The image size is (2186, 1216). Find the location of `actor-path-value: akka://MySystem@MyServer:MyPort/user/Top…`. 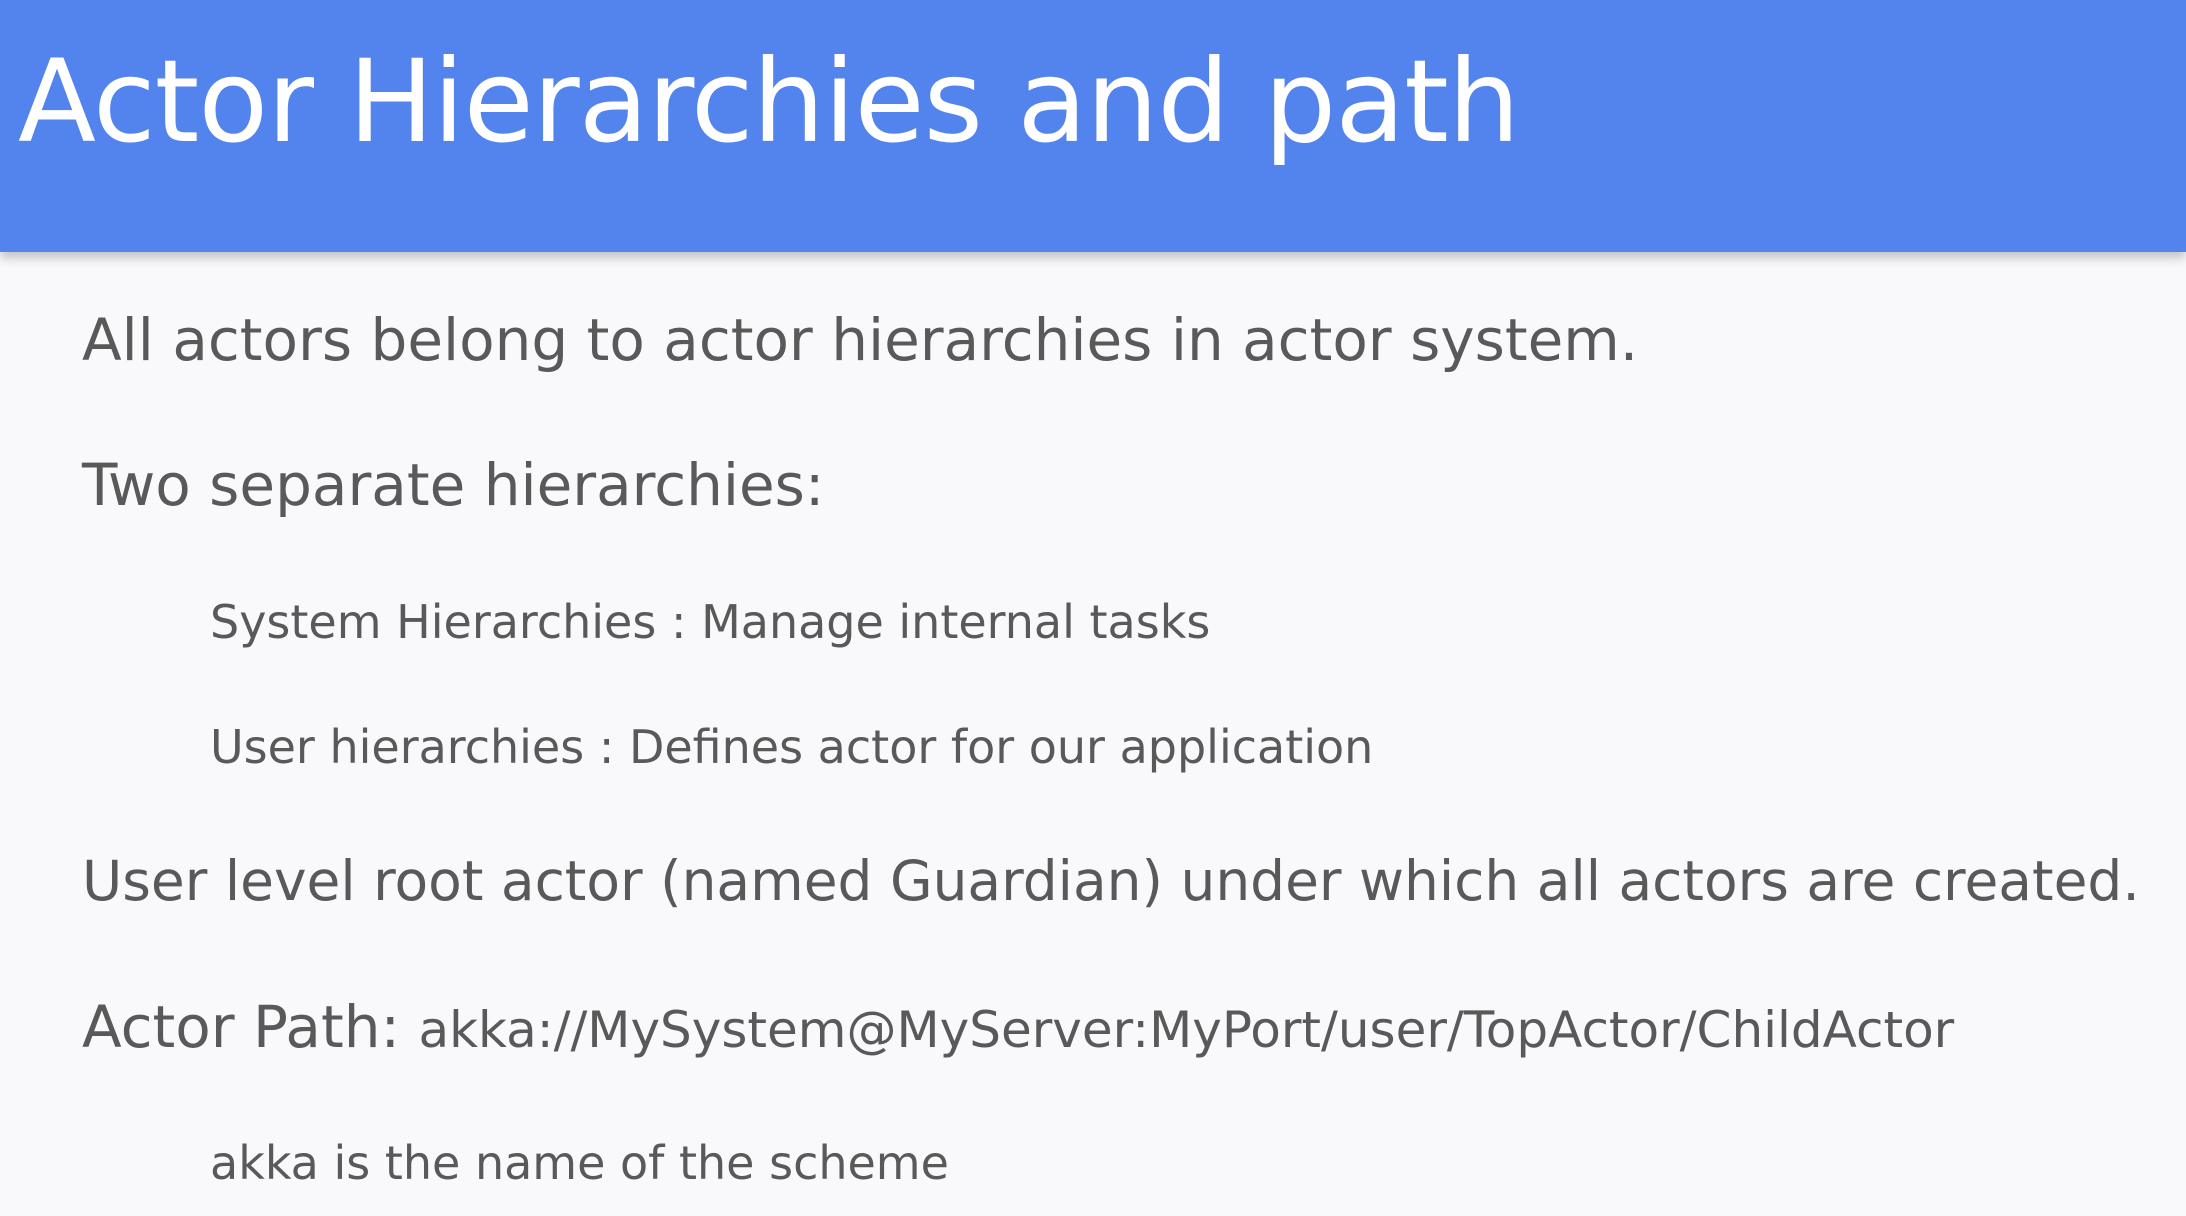

actor-path-value: akka://MySystem@MyServer:MyPort/user/Top… is located at coordinates (1186, 1030).